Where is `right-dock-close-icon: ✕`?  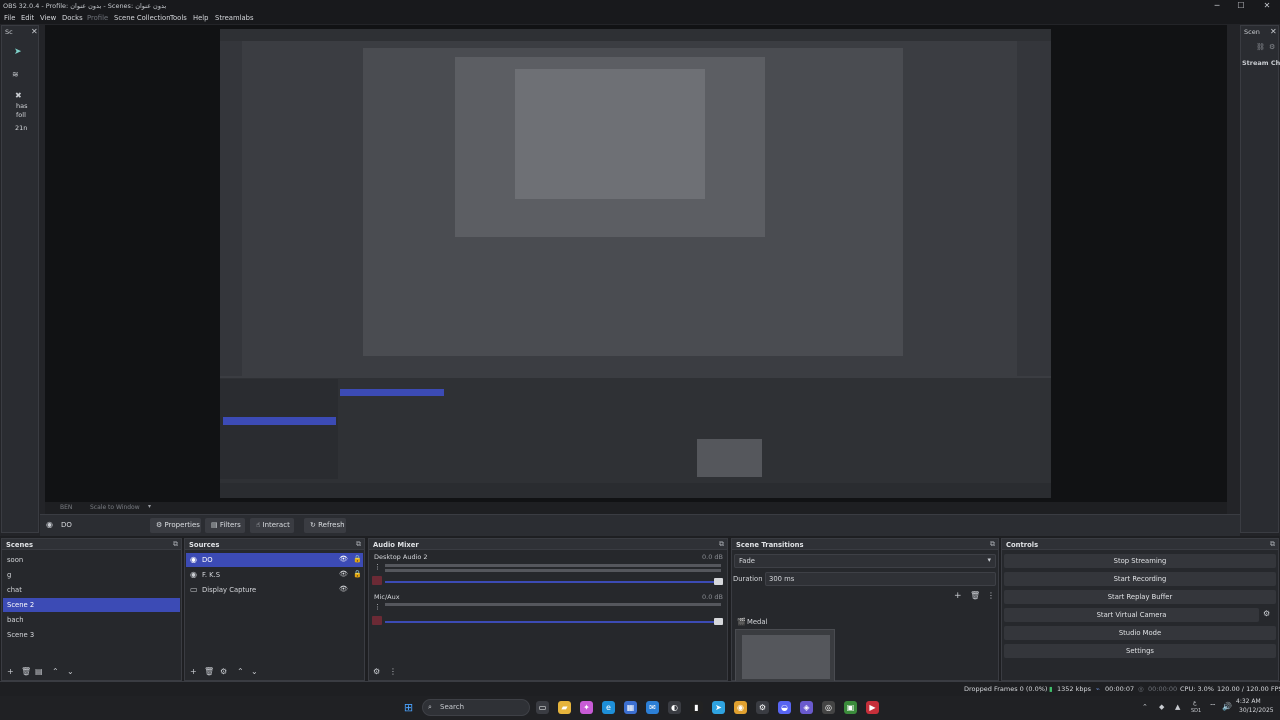 right-dock-close-icon: ✕ is located at coordinates (1273, 31).